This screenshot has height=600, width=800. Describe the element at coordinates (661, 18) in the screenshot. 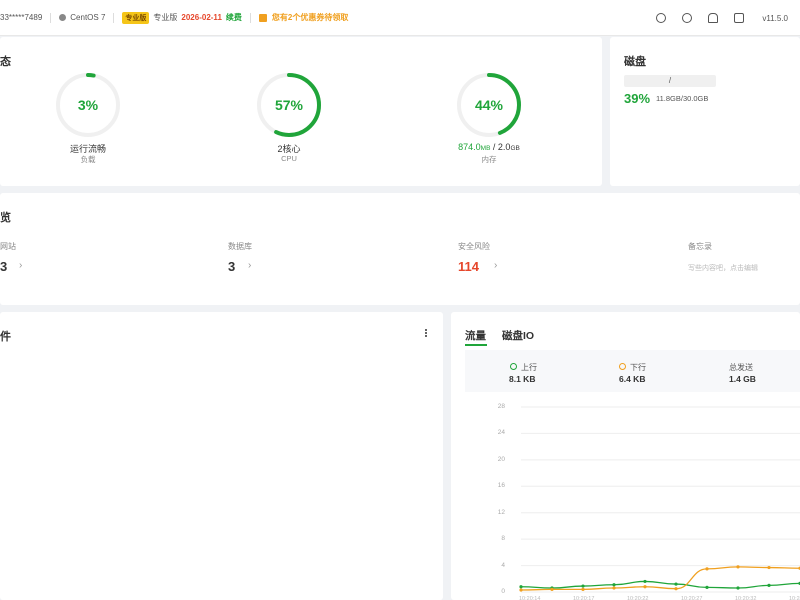

I see `theme-icon` at that location.